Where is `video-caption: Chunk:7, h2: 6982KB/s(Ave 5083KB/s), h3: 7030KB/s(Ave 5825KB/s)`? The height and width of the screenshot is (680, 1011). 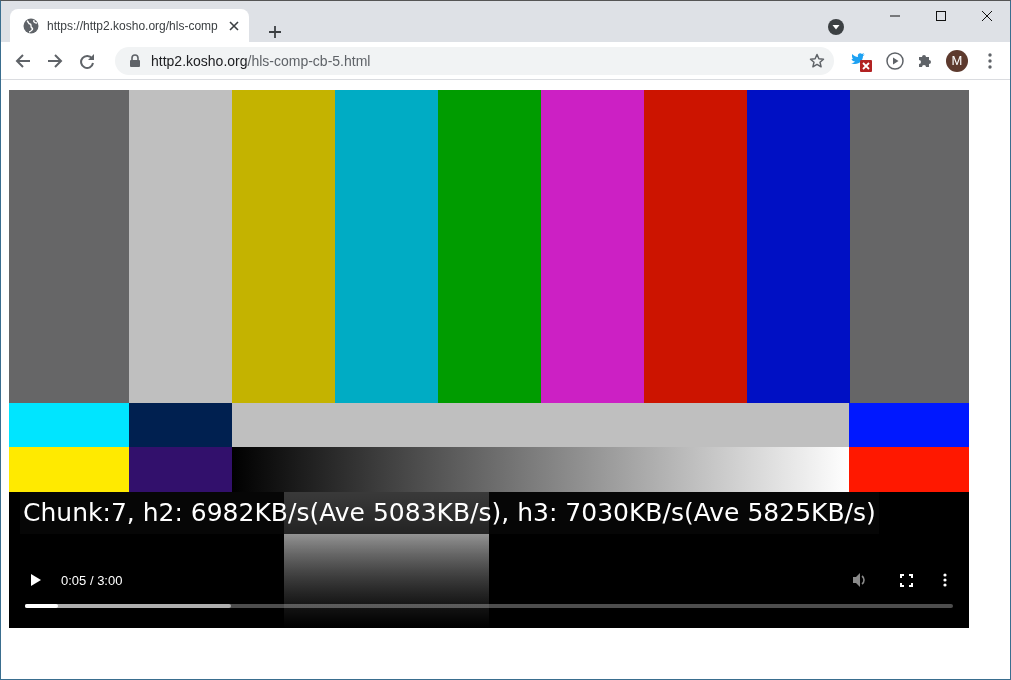 video-caption: Chunk:7, h2: 6982KB/s(Ave 5083KB/s), h3: 7030KB/s(Ave 5825KB/s) is located at coordinates (449, 513).